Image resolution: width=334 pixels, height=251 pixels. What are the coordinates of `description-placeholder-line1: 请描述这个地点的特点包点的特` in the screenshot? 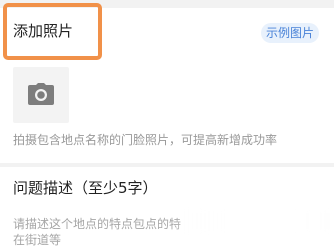 It's located at (97, 224).